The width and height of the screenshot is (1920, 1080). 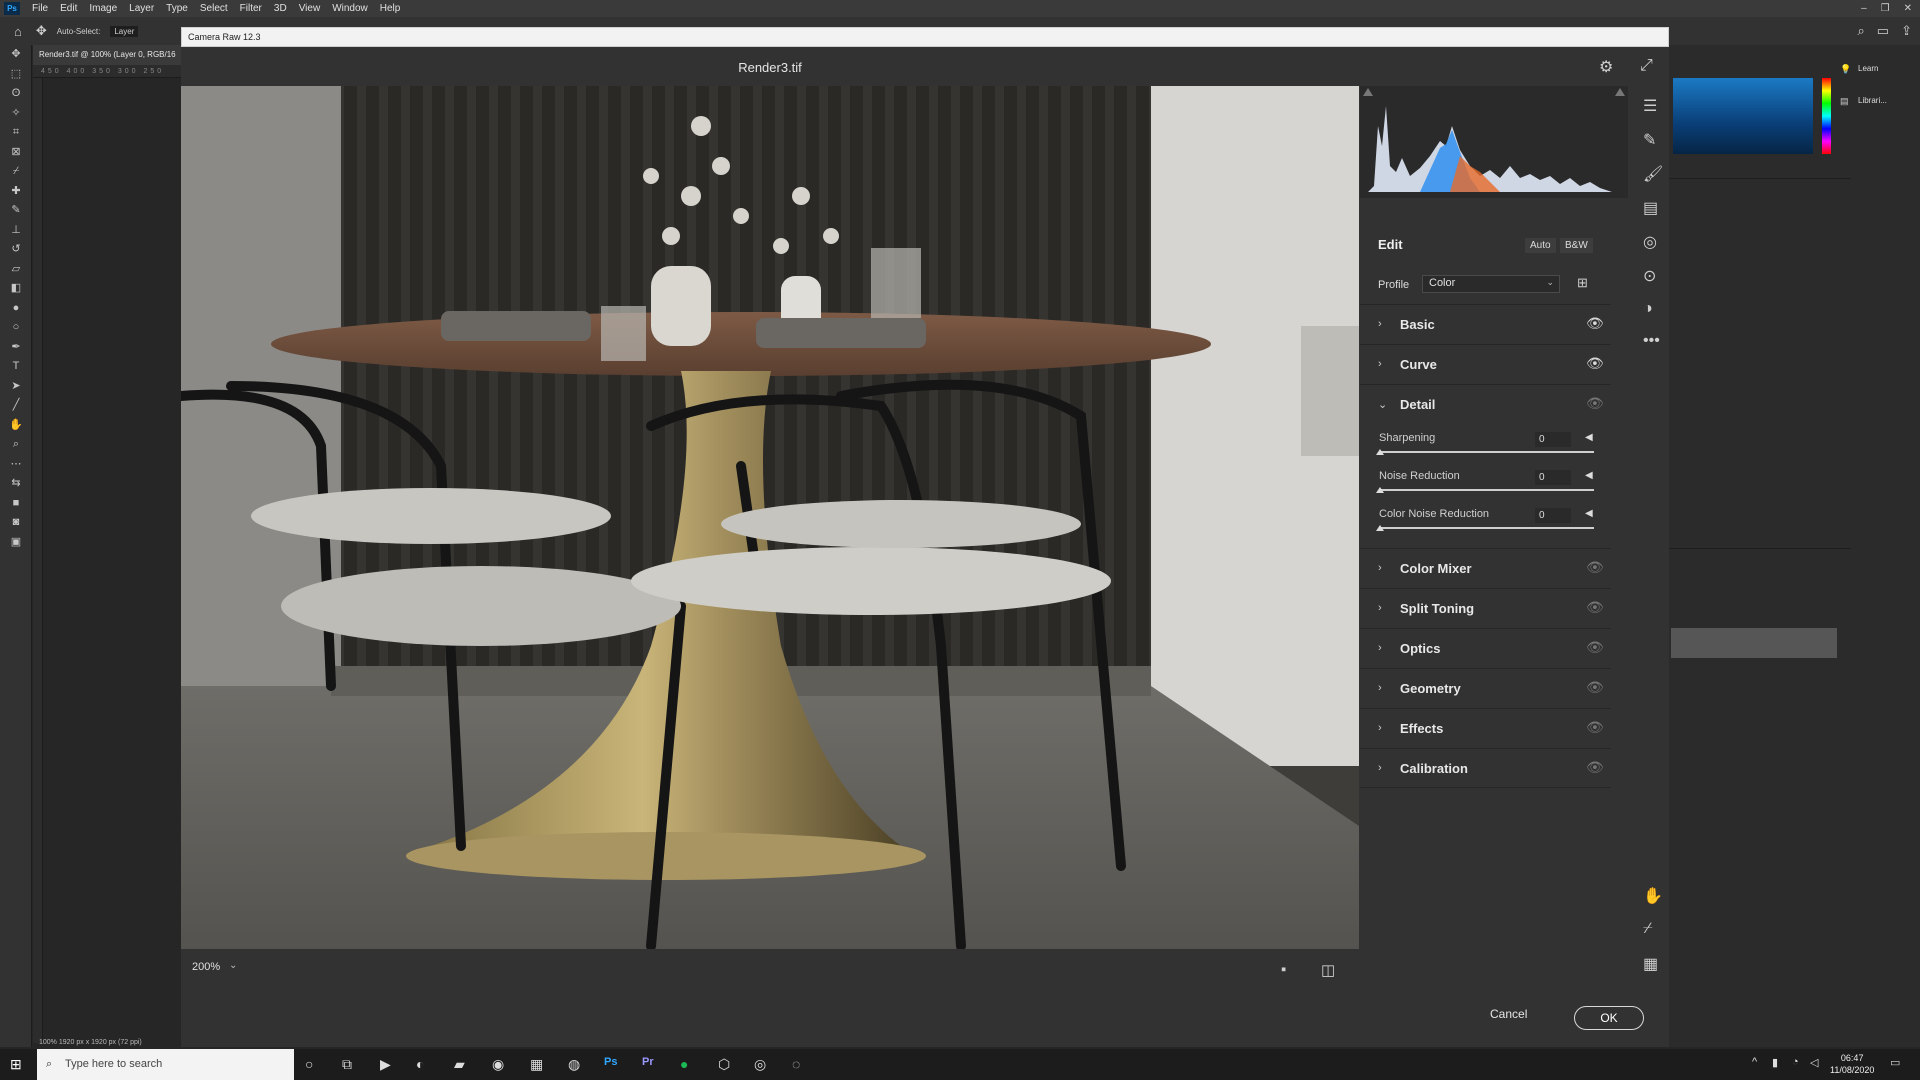 I want to click on app-icon: ⬡, so click(x=724, y=1064).